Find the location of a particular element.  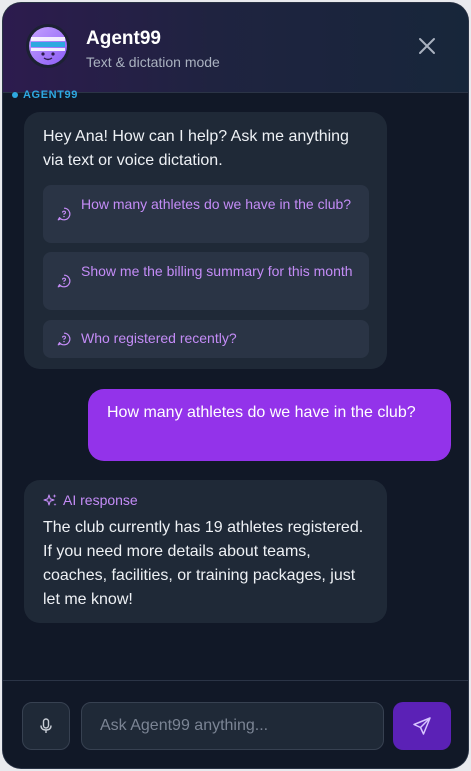

ai-response-label-text: AI response is located at coordinates (100, 500).